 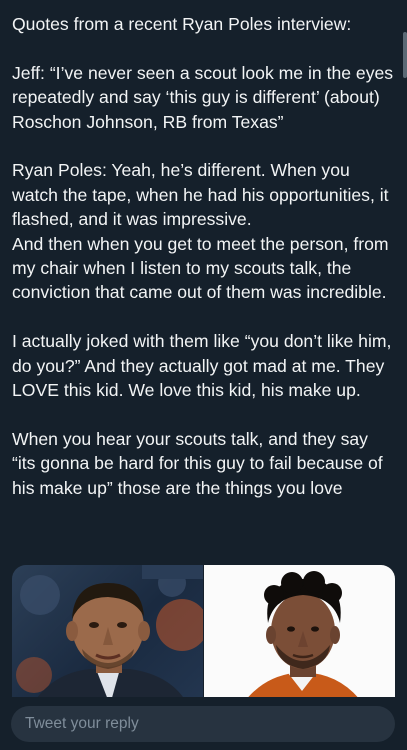 I want to click on reply-bar, so click(x=203, y=723).